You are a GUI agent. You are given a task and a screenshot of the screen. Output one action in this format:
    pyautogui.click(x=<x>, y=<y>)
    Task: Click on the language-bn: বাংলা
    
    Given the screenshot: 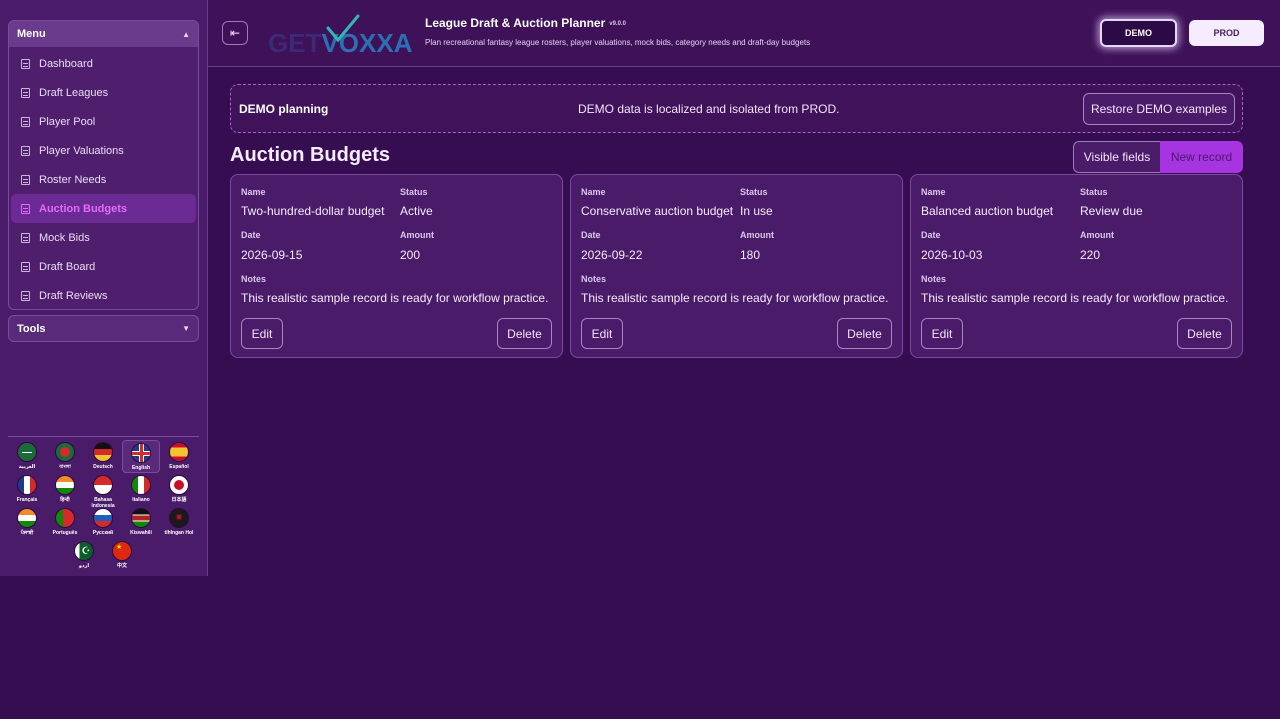 What is the action you would take?
    pyautogui.click(x=65, y=456)
    